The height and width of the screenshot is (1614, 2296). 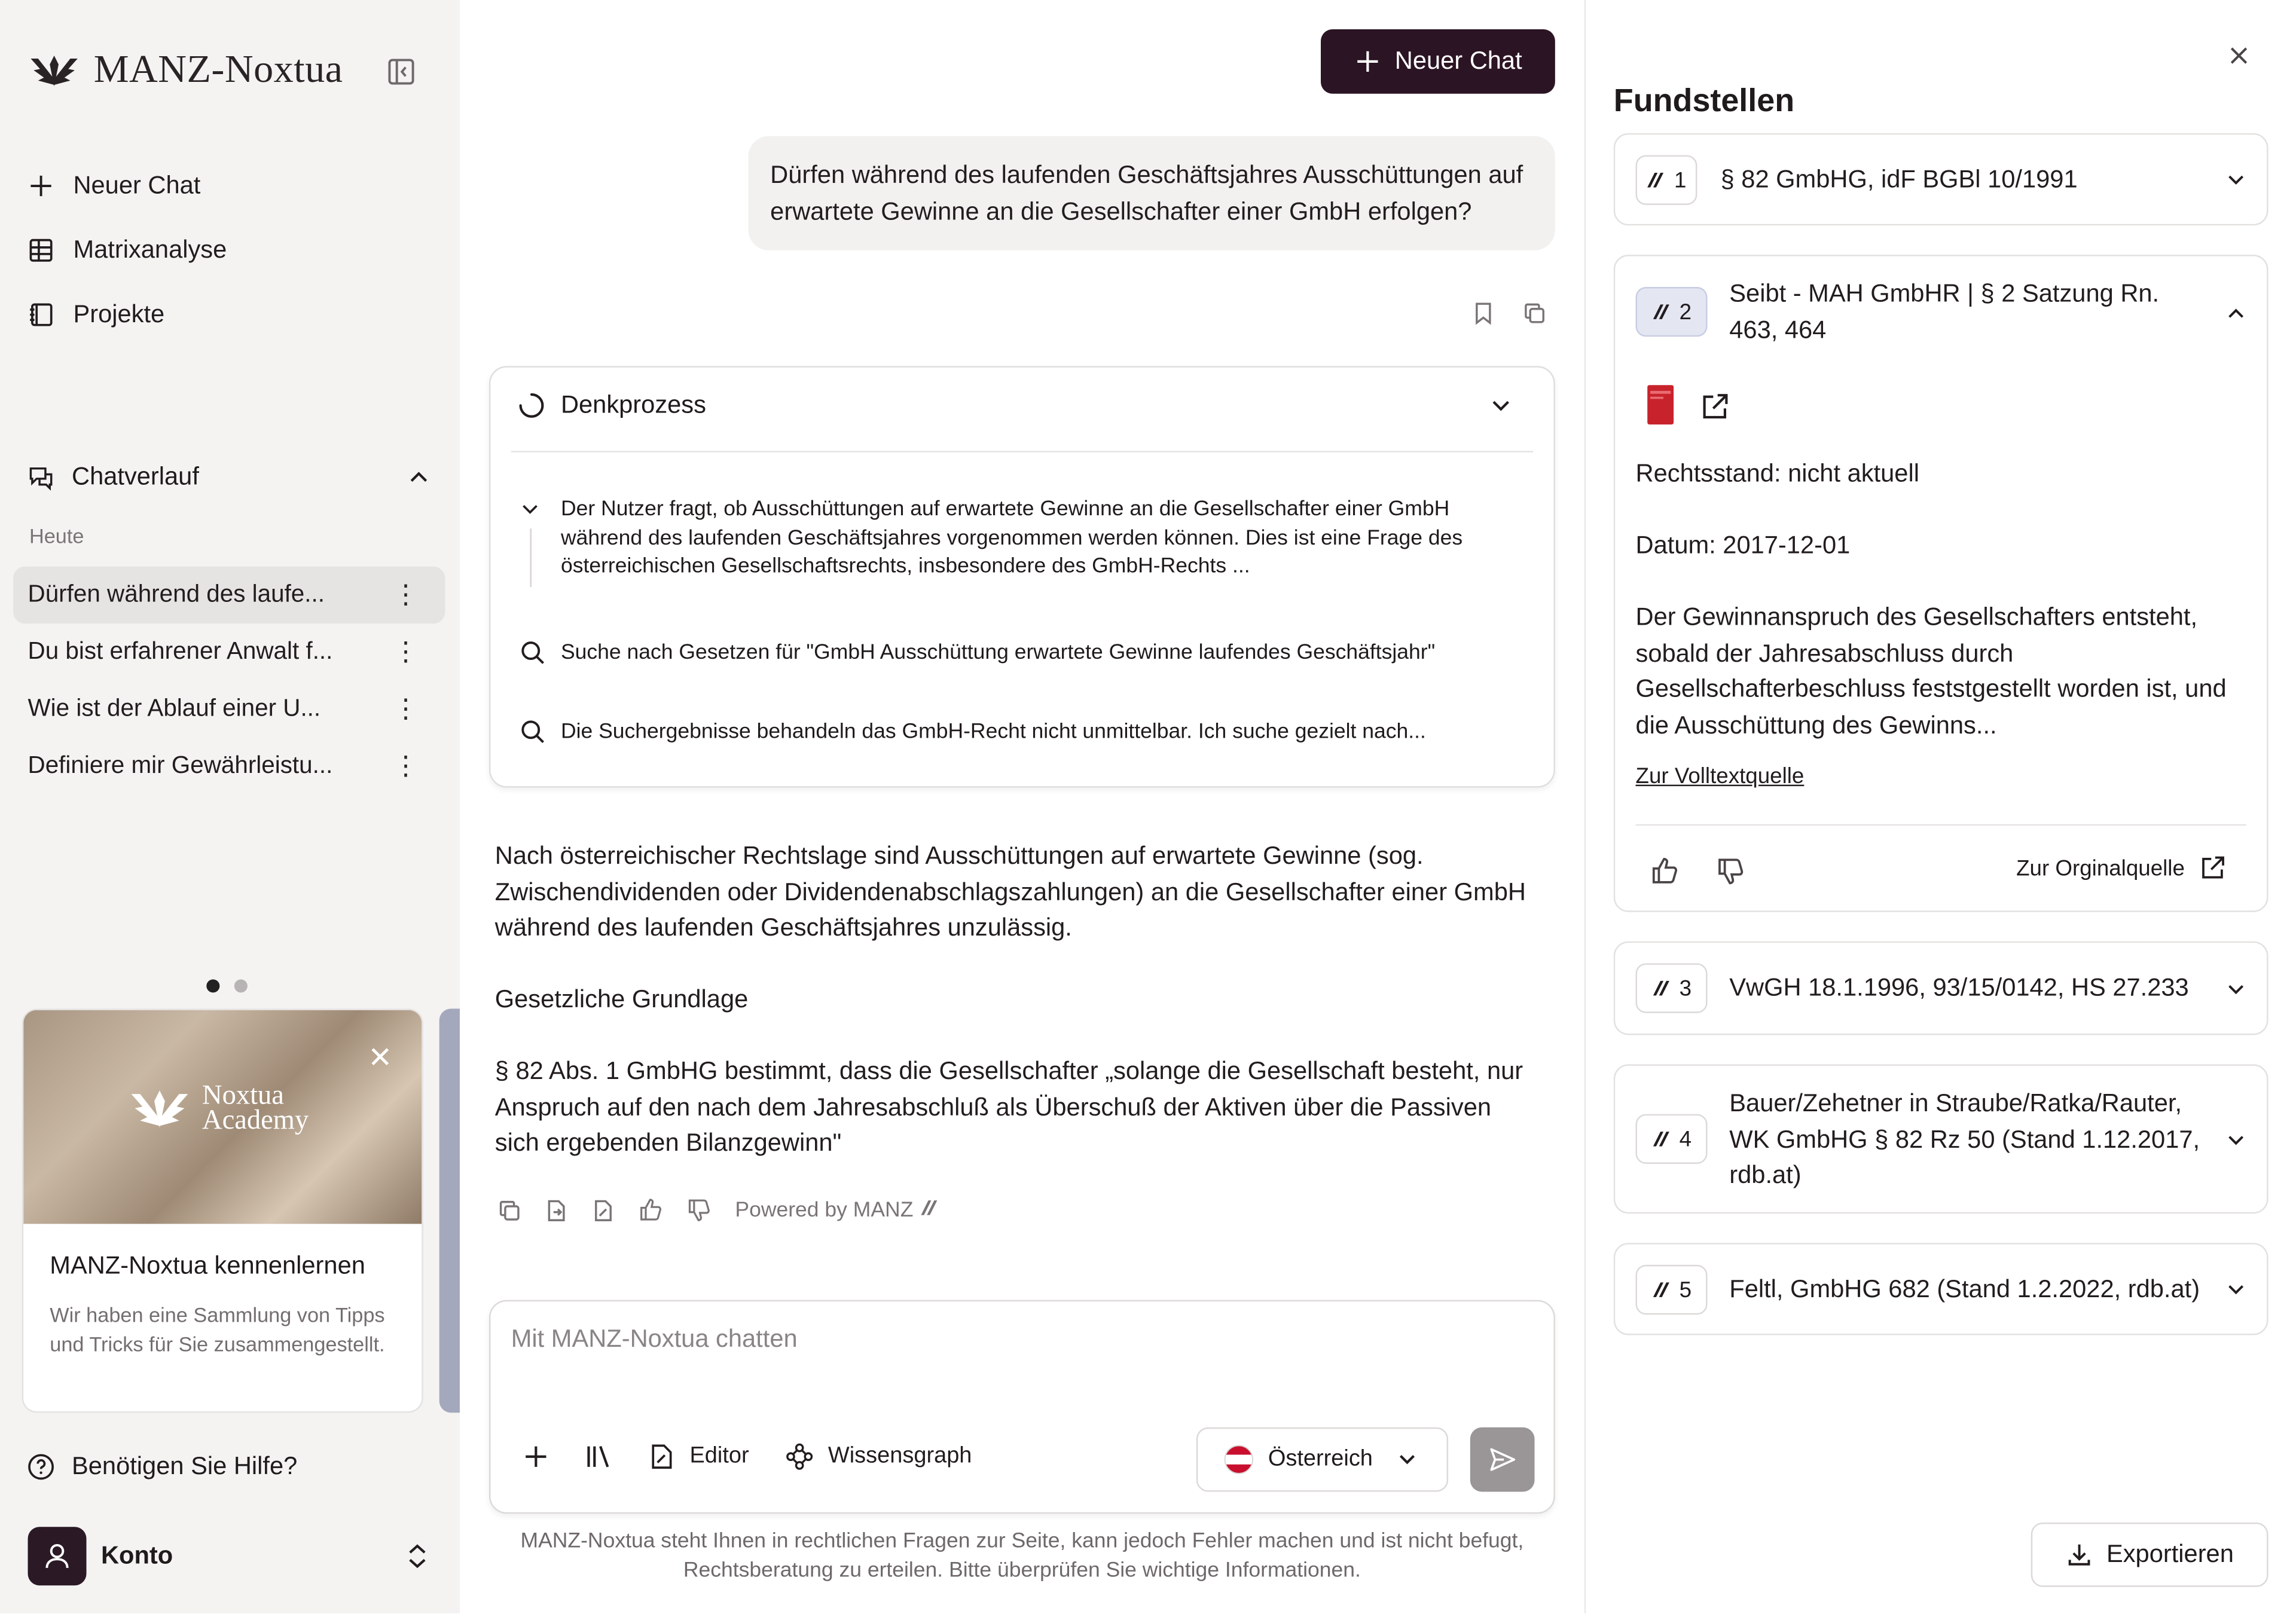 I want to click on editor-button: Editor, so click(x=699, y=1457).